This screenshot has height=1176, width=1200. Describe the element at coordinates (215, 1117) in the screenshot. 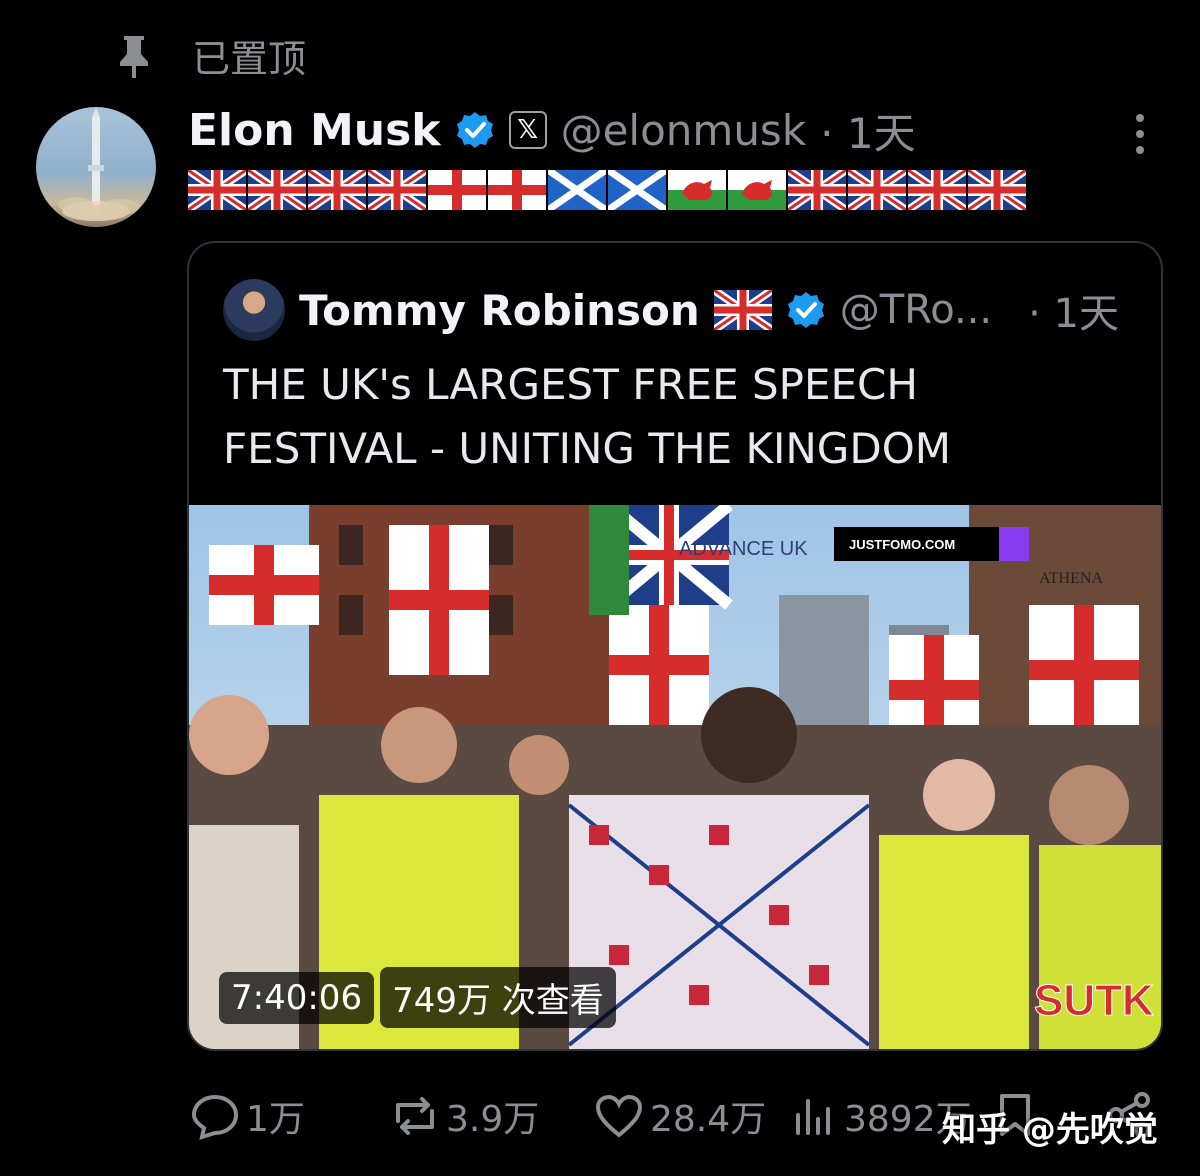

I see `reply-icon` at that location.